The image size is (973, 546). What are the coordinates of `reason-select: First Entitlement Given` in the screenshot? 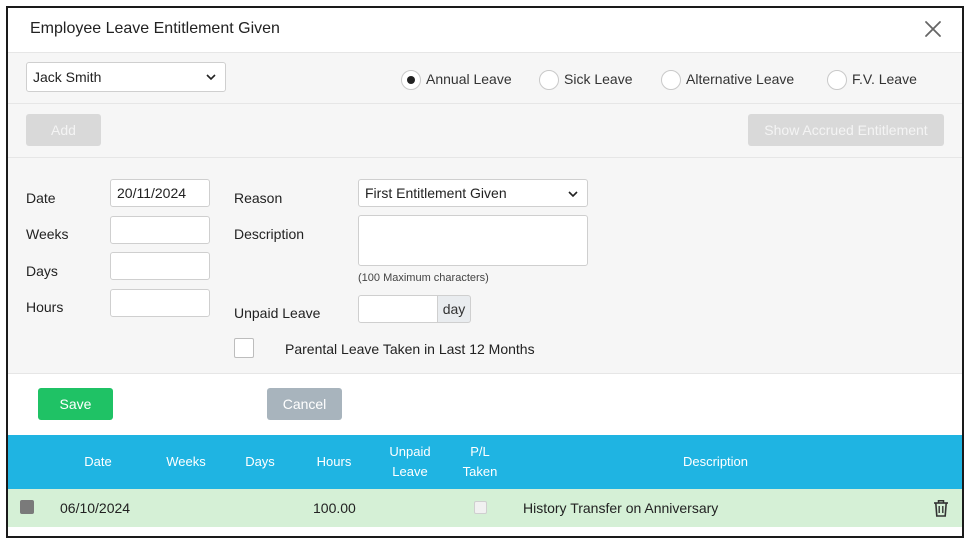 It's located at (473, 193).